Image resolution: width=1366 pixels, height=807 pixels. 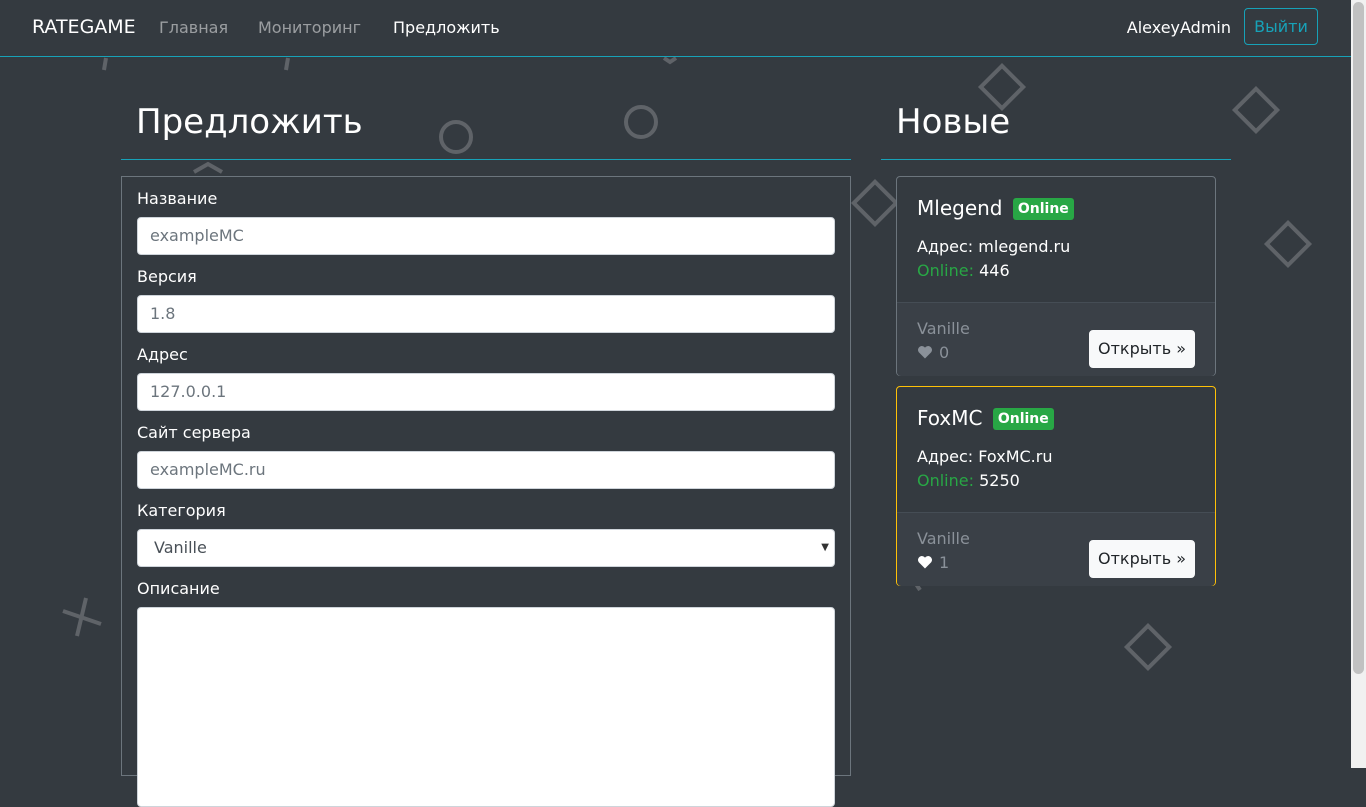 I want to click on name-input: exampleMC, so click(x=486, y=236).